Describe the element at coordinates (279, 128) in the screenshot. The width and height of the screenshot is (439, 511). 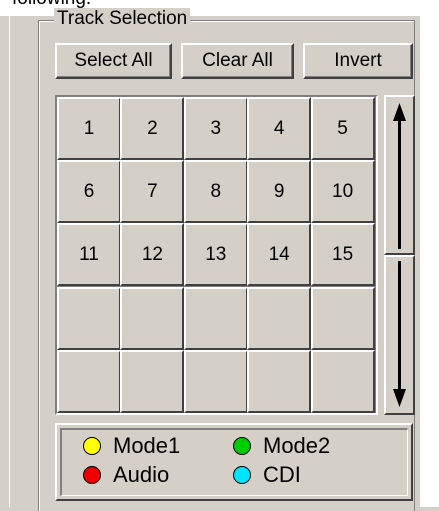
I see `track-cell-4: 4` at that location.